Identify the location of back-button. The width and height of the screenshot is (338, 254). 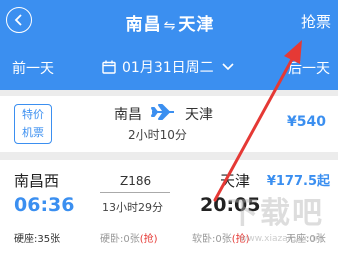
(19, 20).